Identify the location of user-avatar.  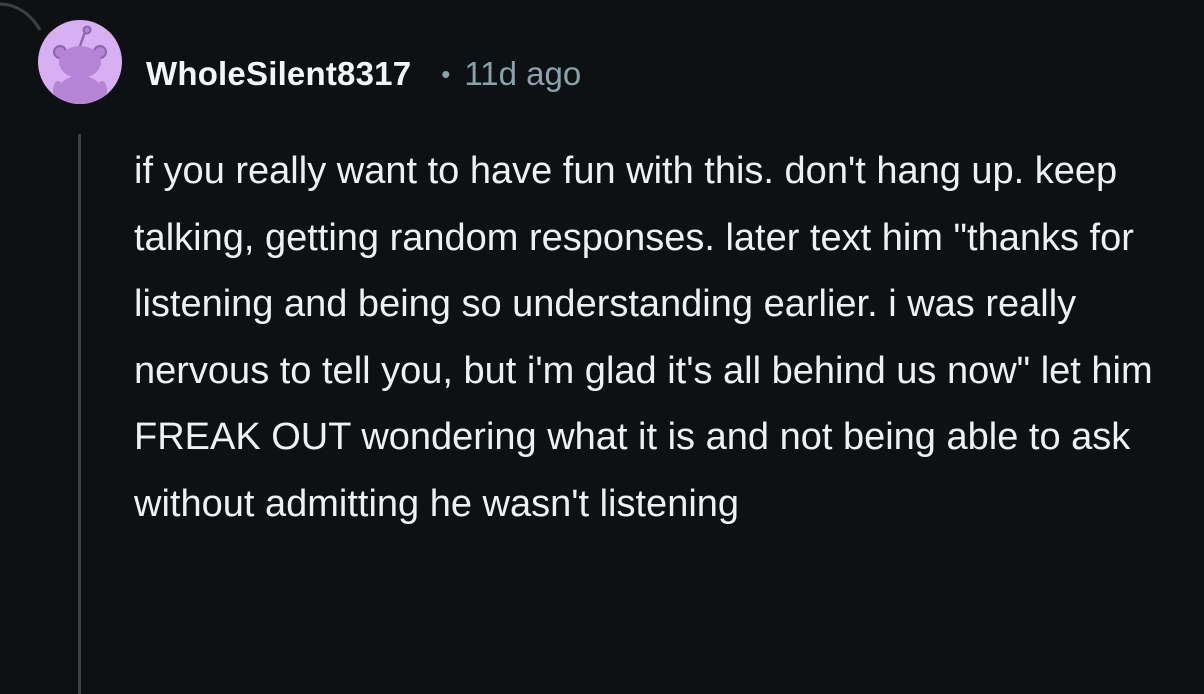
(80, 62).